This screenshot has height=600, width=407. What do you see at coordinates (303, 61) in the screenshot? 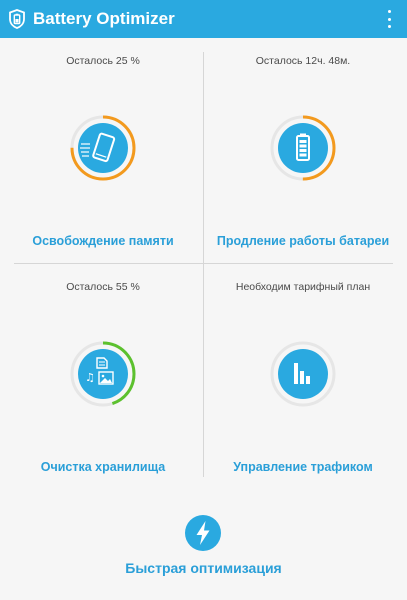
I see `tile-status: Осталось 12ч. 48м.` at bounding box center [303, 61].